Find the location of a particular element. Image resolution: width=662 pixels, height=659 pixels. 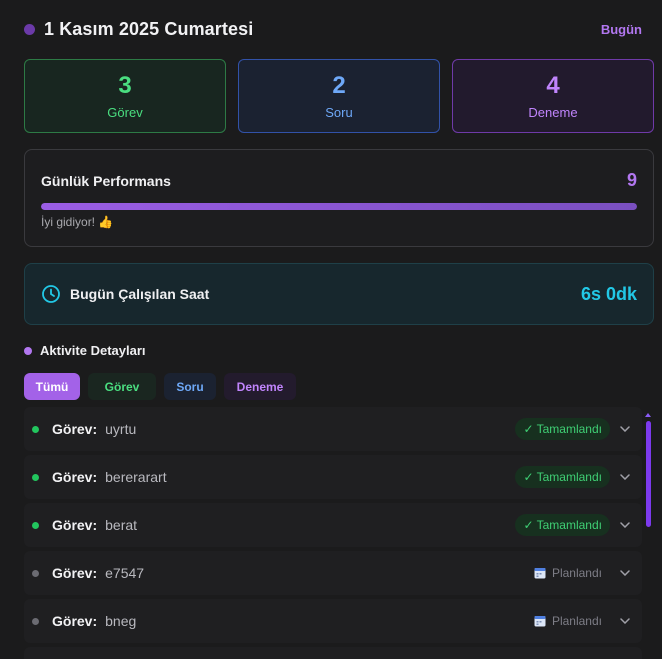

stats-row: 3 Görev 2 Soru 4 Deneme is located at coordinates (339, 96).